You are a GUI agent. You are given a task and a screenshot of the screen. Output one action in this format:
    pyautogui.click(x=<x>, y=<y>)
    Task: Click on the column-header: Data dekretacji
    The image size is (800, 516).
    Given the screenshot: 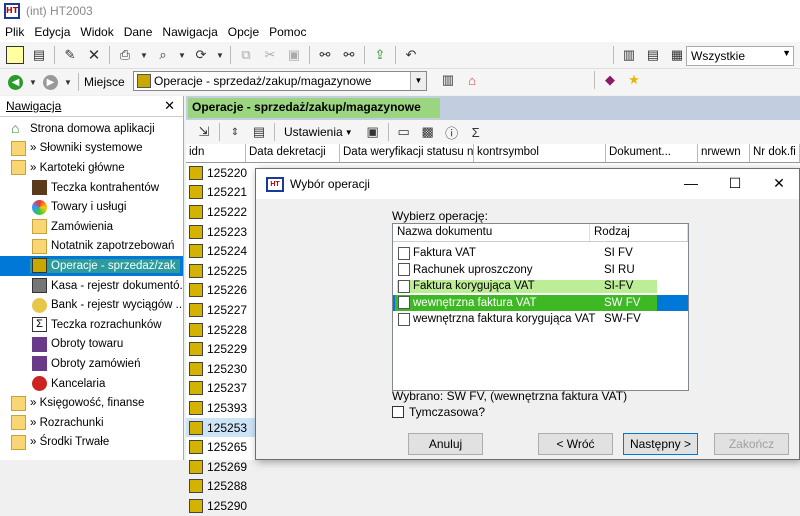 What is the action you would take?
    pyautogui.click(x=293, y=153)
    